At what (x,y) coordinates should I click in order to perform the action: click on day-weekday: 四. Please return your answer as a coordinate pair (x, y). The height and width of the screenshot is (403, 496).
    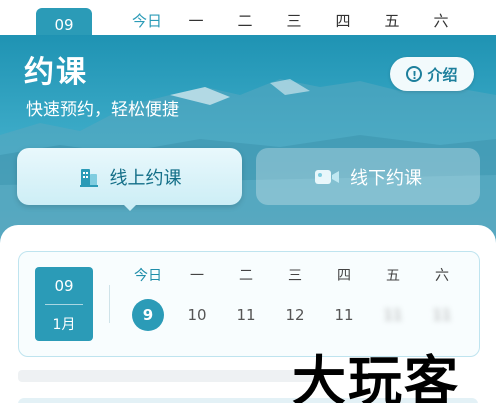
    Looking at the image, I should click on (344, 276).